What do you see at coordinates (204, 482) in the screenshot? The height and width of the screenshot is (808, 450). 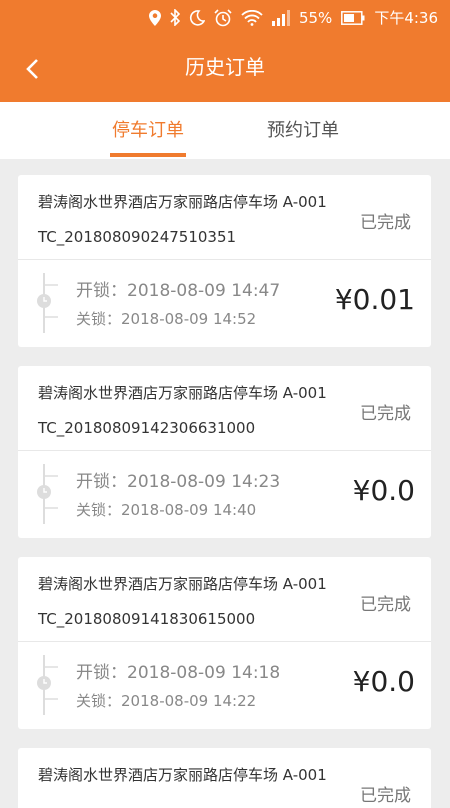 I see `unlock-value: 2018-08-09 14:23` at bounding box center [204, 482].